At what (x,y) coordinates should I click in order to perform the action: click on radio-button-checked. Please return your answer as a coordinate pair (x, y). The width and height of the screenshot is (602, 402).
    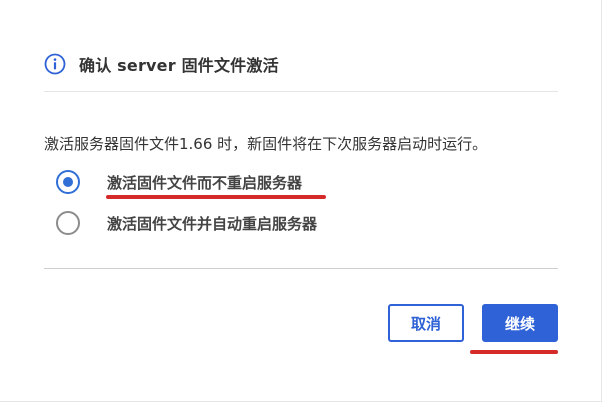
    Looking at the image, I should click on (68, 182).